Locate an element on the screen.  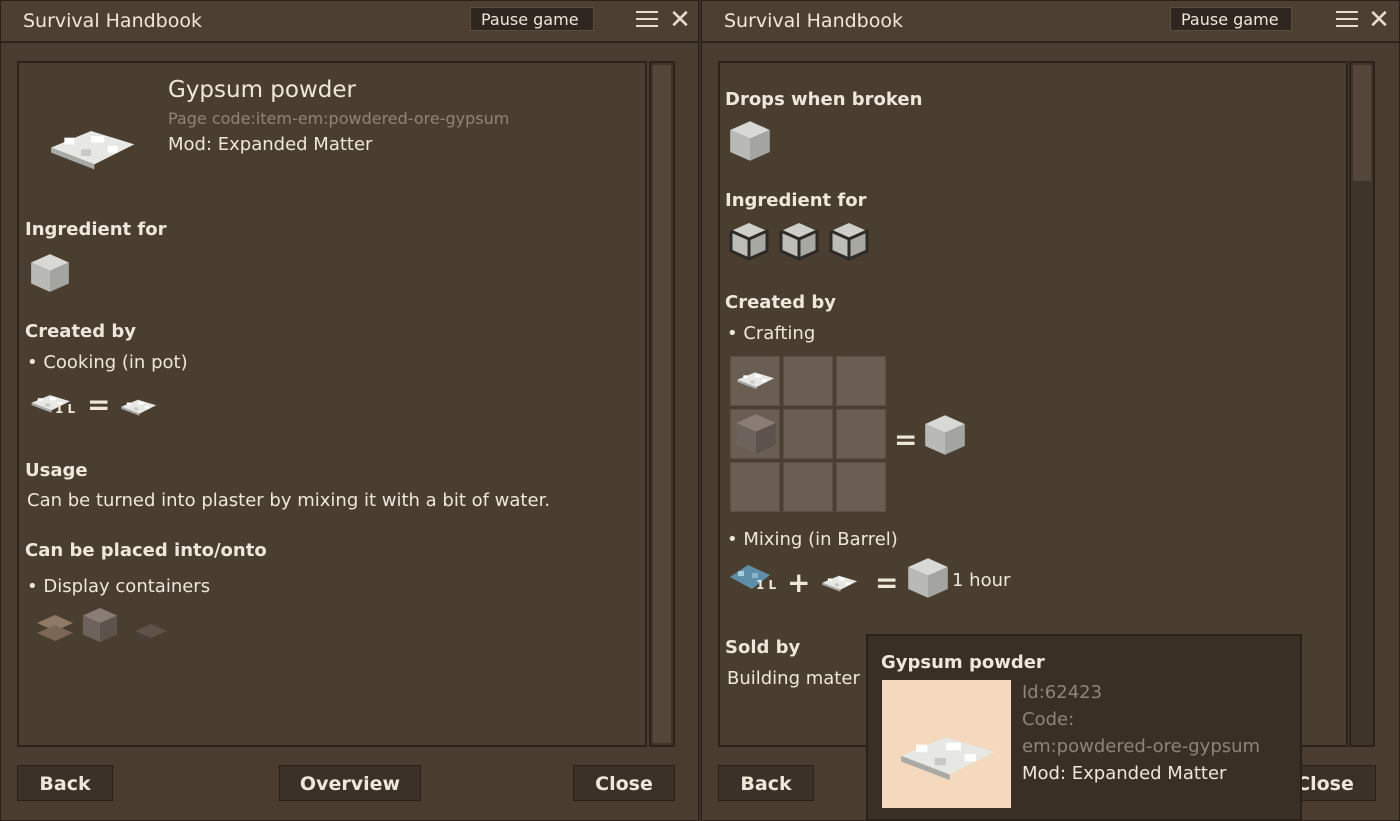
shelf-icon is located at coordinates (55, 628).